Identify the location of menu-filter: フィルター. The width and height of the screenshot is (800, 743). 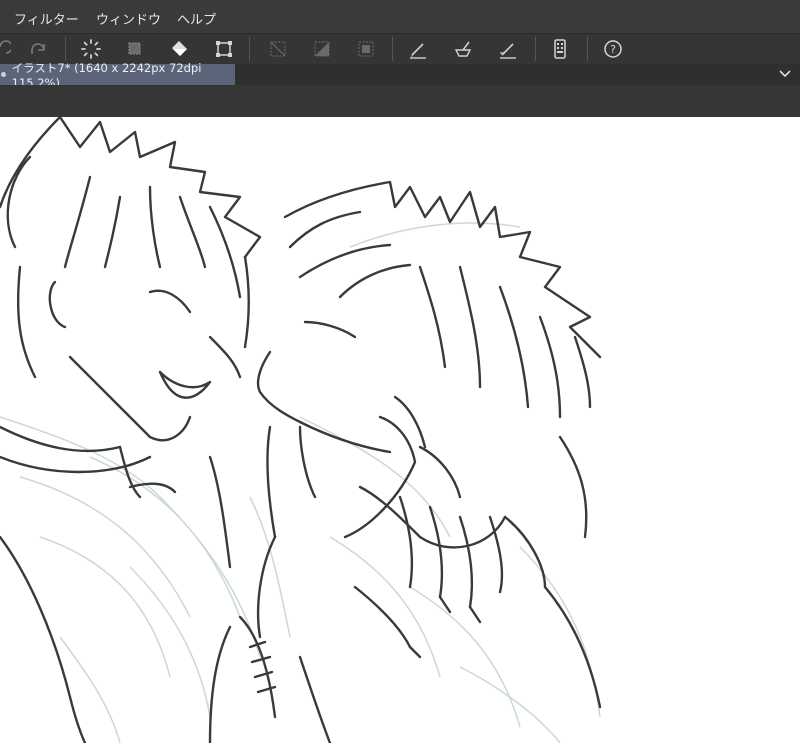
(46, 18).